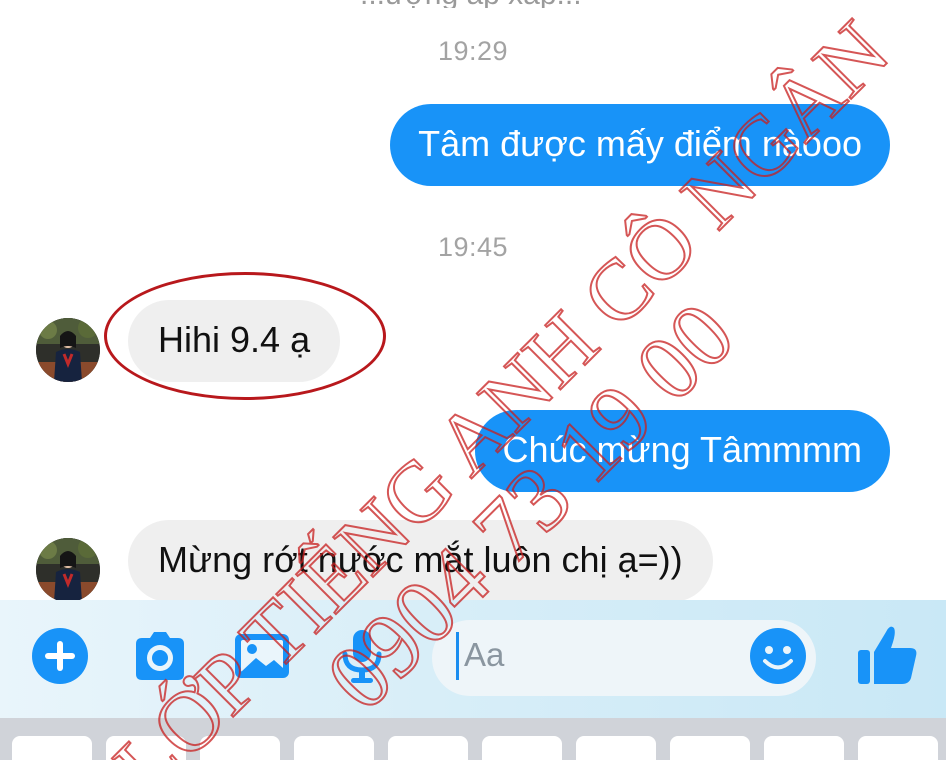  Describe the element at coordinates (640, 145) in the screenshot. I see `outgoing-message-bubble: Tâm được mấy điểm nàooo` at that location.